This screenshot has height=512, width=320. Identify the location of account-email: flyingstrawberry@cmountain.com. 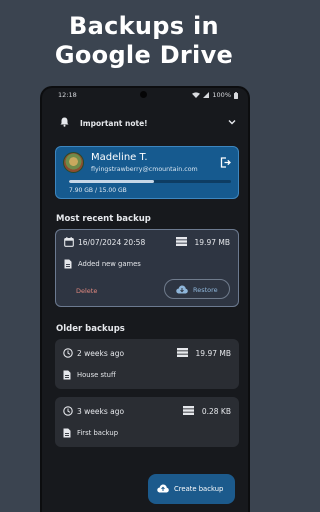
(144, 169).